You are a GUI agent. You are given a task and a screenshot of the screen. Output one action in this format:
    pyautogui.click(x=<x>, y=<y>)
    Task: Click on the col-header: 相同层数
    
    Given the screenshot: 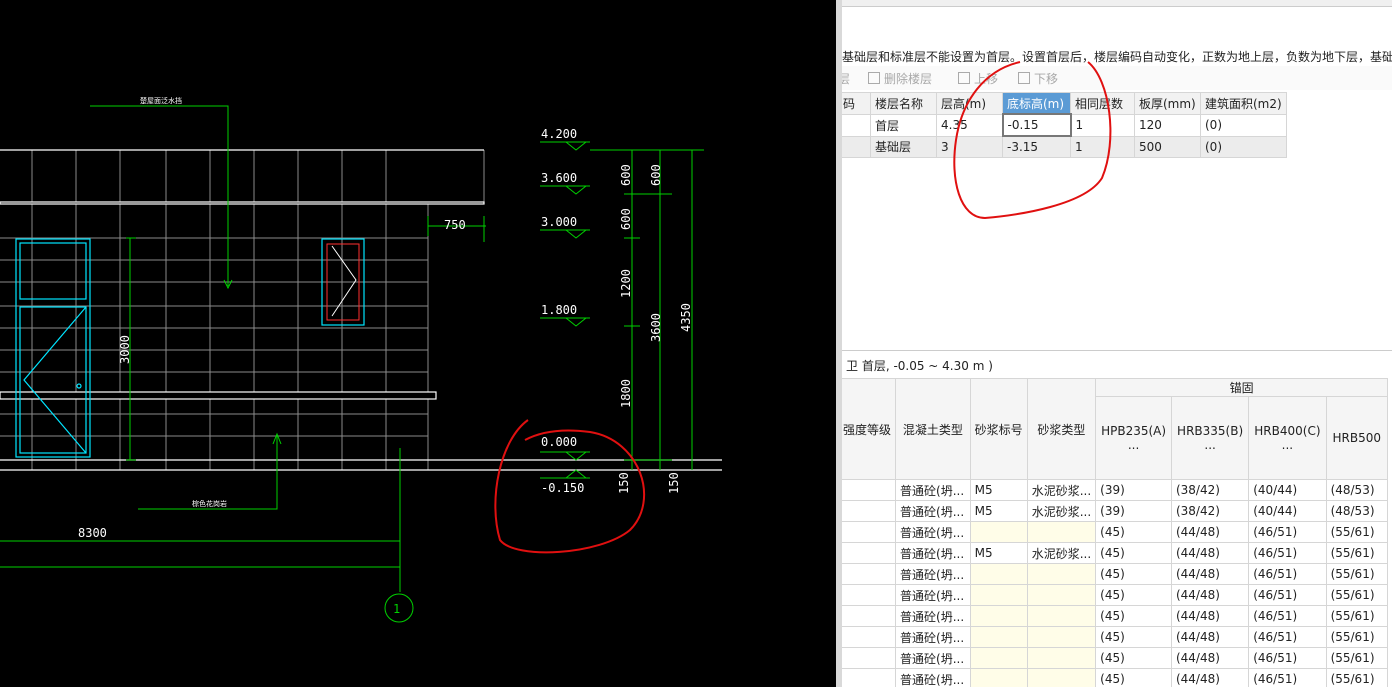 What is the action you would take?
    pyautogui.click(x=1102, y=103)
    